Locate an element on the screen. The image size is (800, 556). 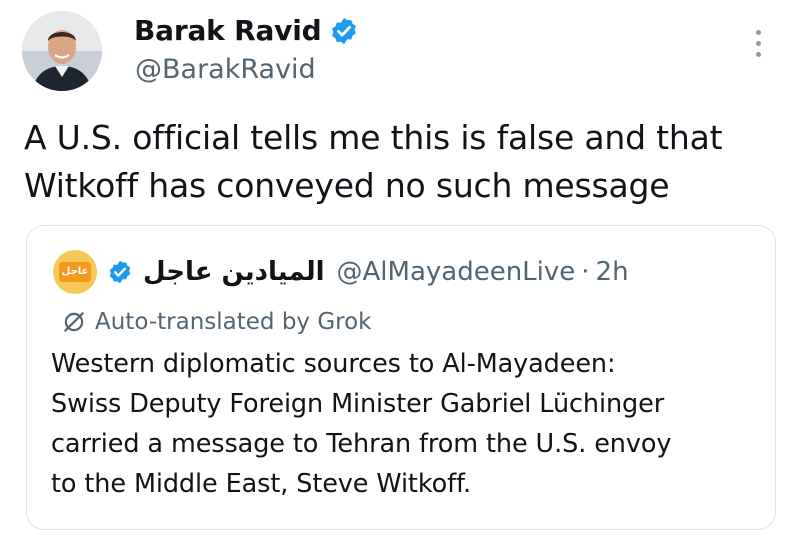
quoted-author-handle: @AlMayadeenLive is located at coordinates (456, 272).